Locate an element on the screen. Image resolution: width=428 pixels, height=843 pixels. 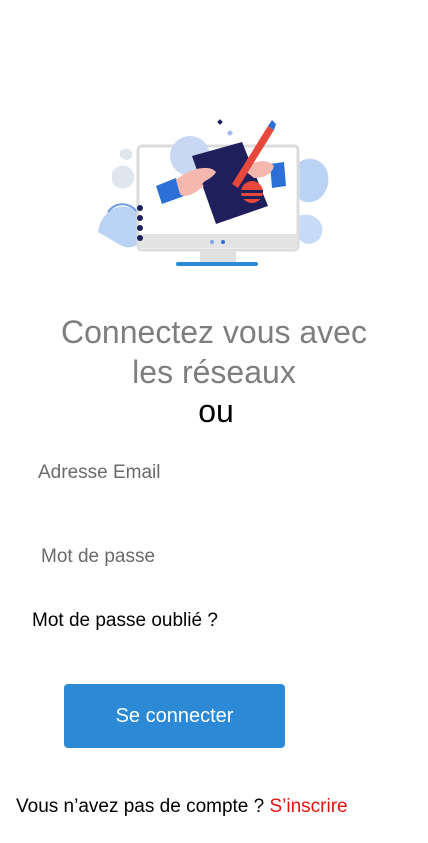
email-field is located at coordinates (214, 473).